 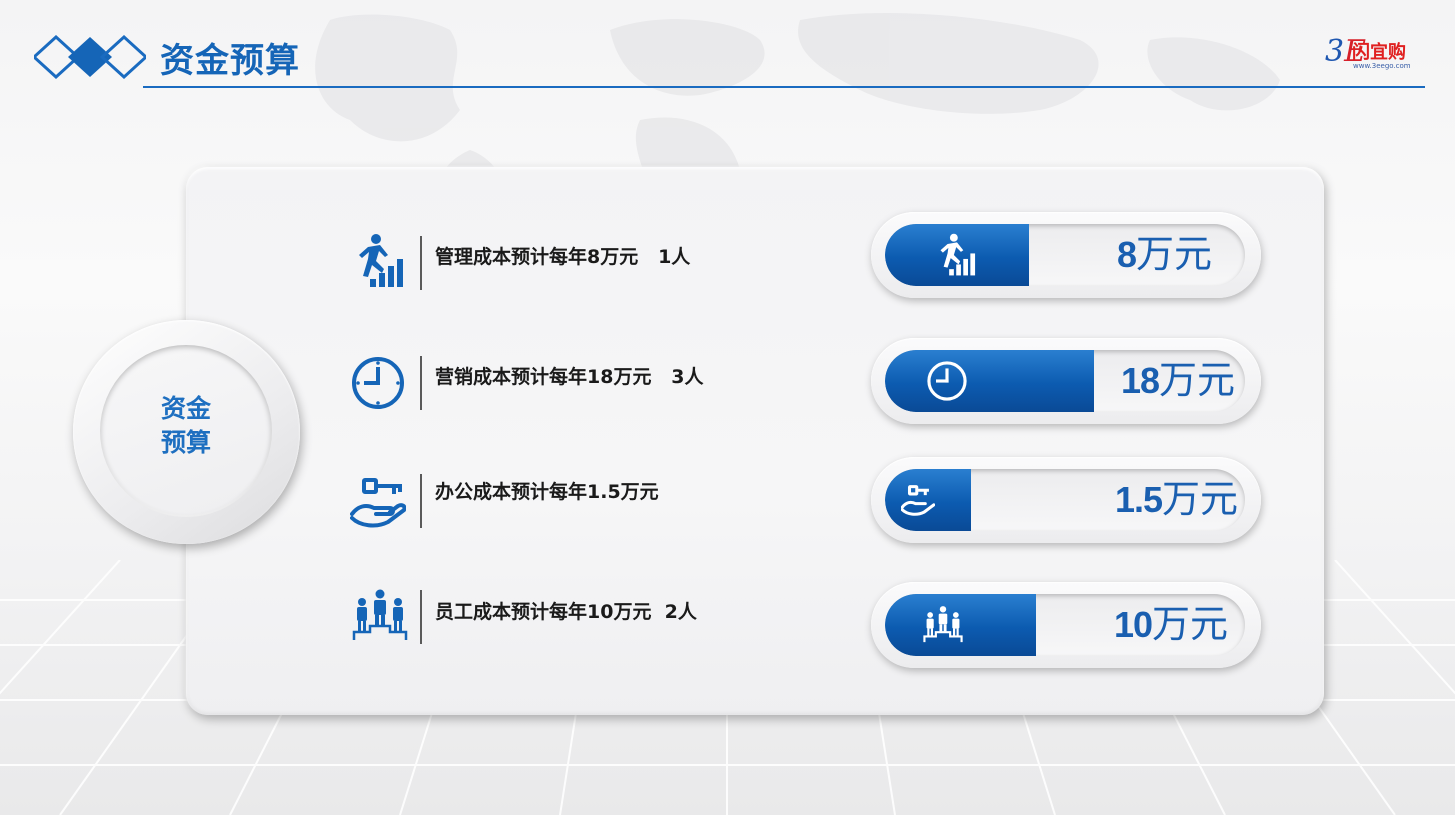 What do you see at coordinates (90, 57) in the screenshot?
I see `diamond-logo-icon` at bounding box center [90, 57].